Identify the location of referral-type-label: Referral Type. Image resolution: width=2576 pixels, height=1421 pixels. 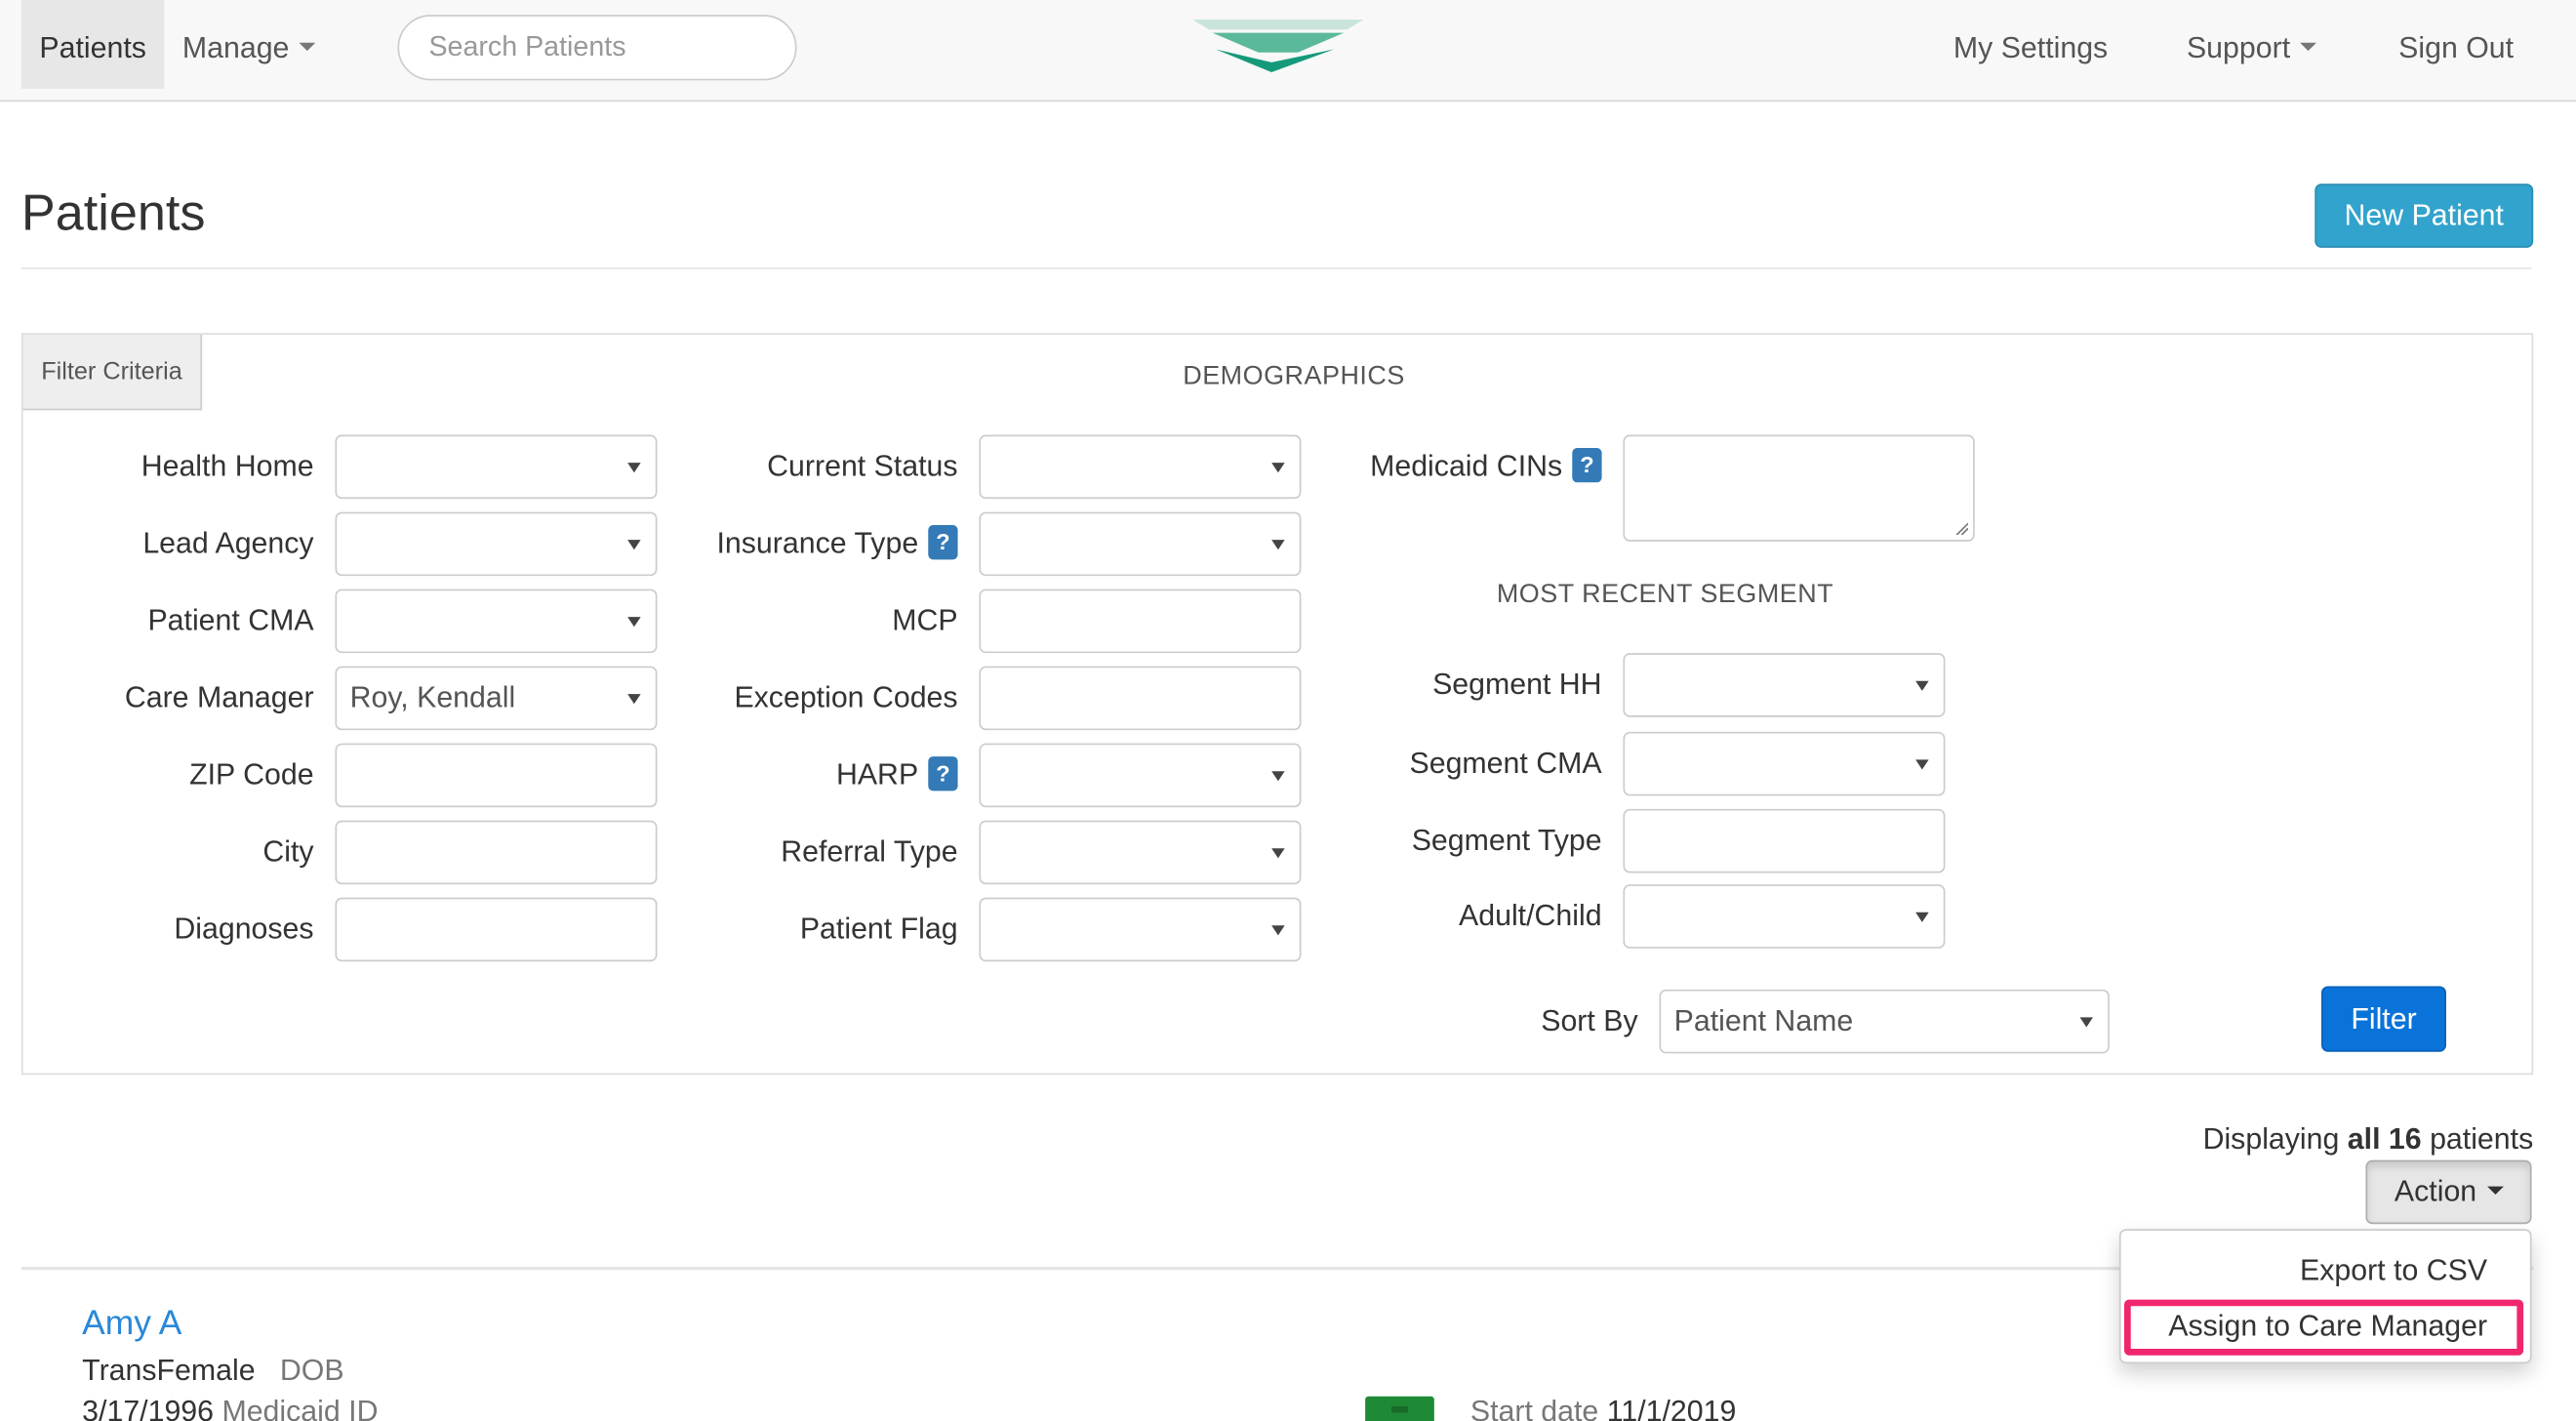
(869, 852).